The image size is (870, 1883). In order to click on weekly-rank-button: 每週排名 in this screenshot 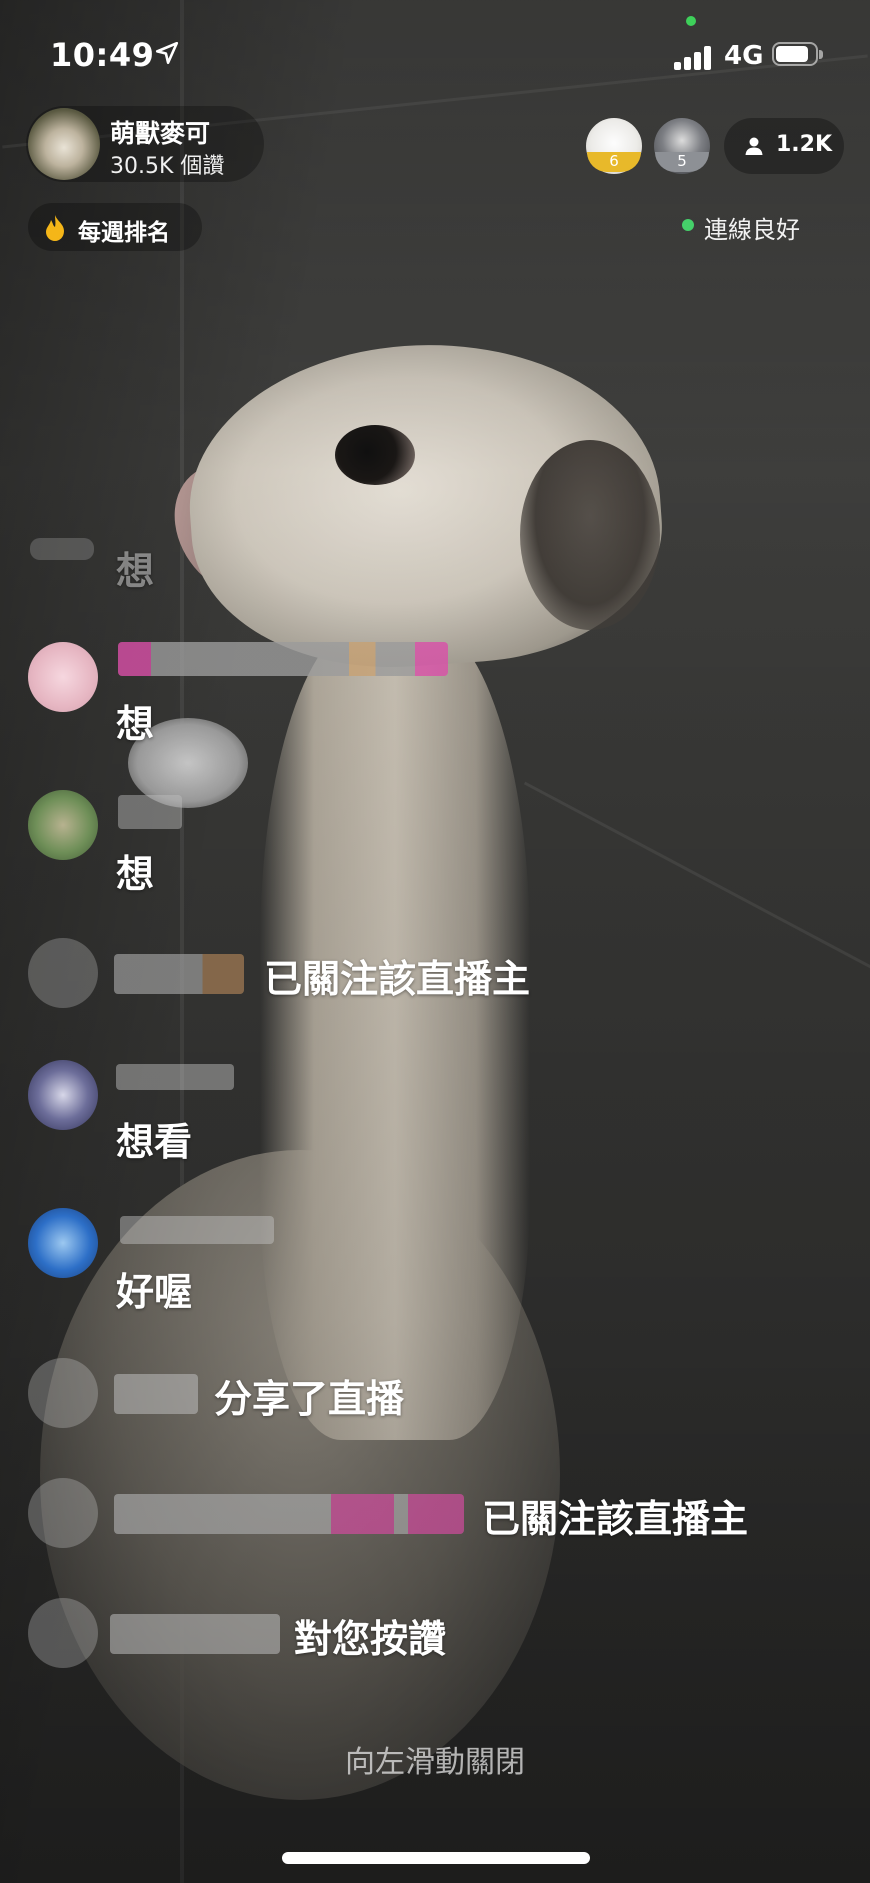, I will do `click(115, 227)`.